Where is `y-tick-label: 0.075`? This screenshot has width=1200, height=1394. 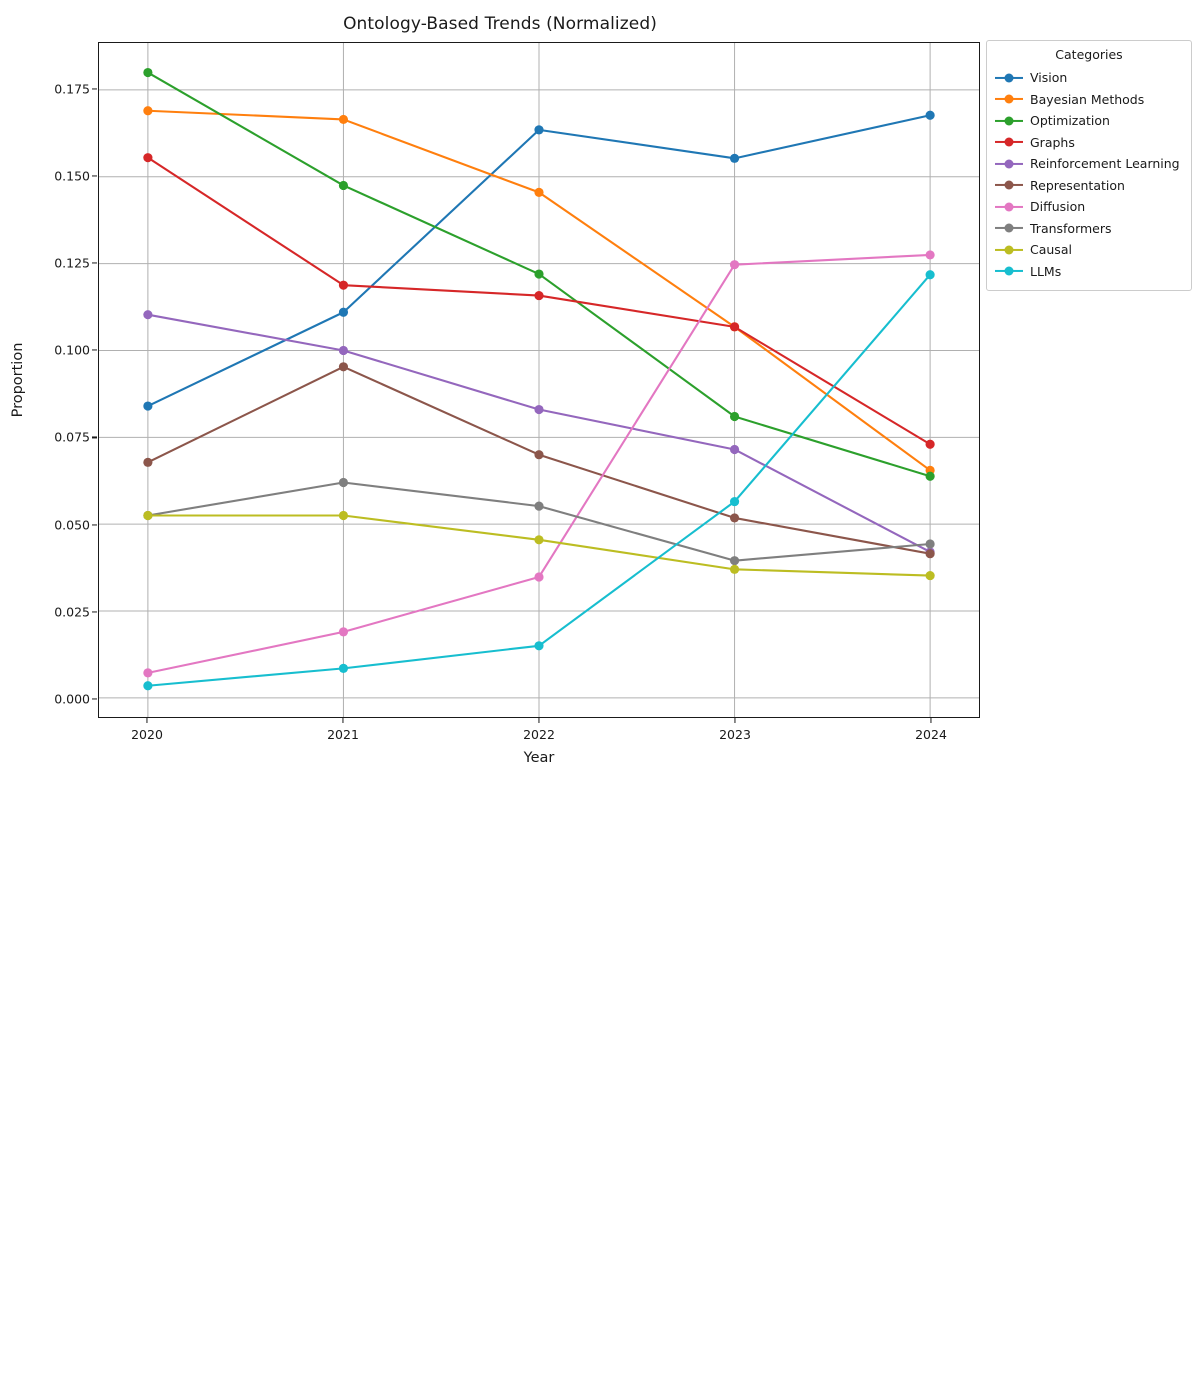 y-tick-label: 0.075 is located at coordinates (72, 437).